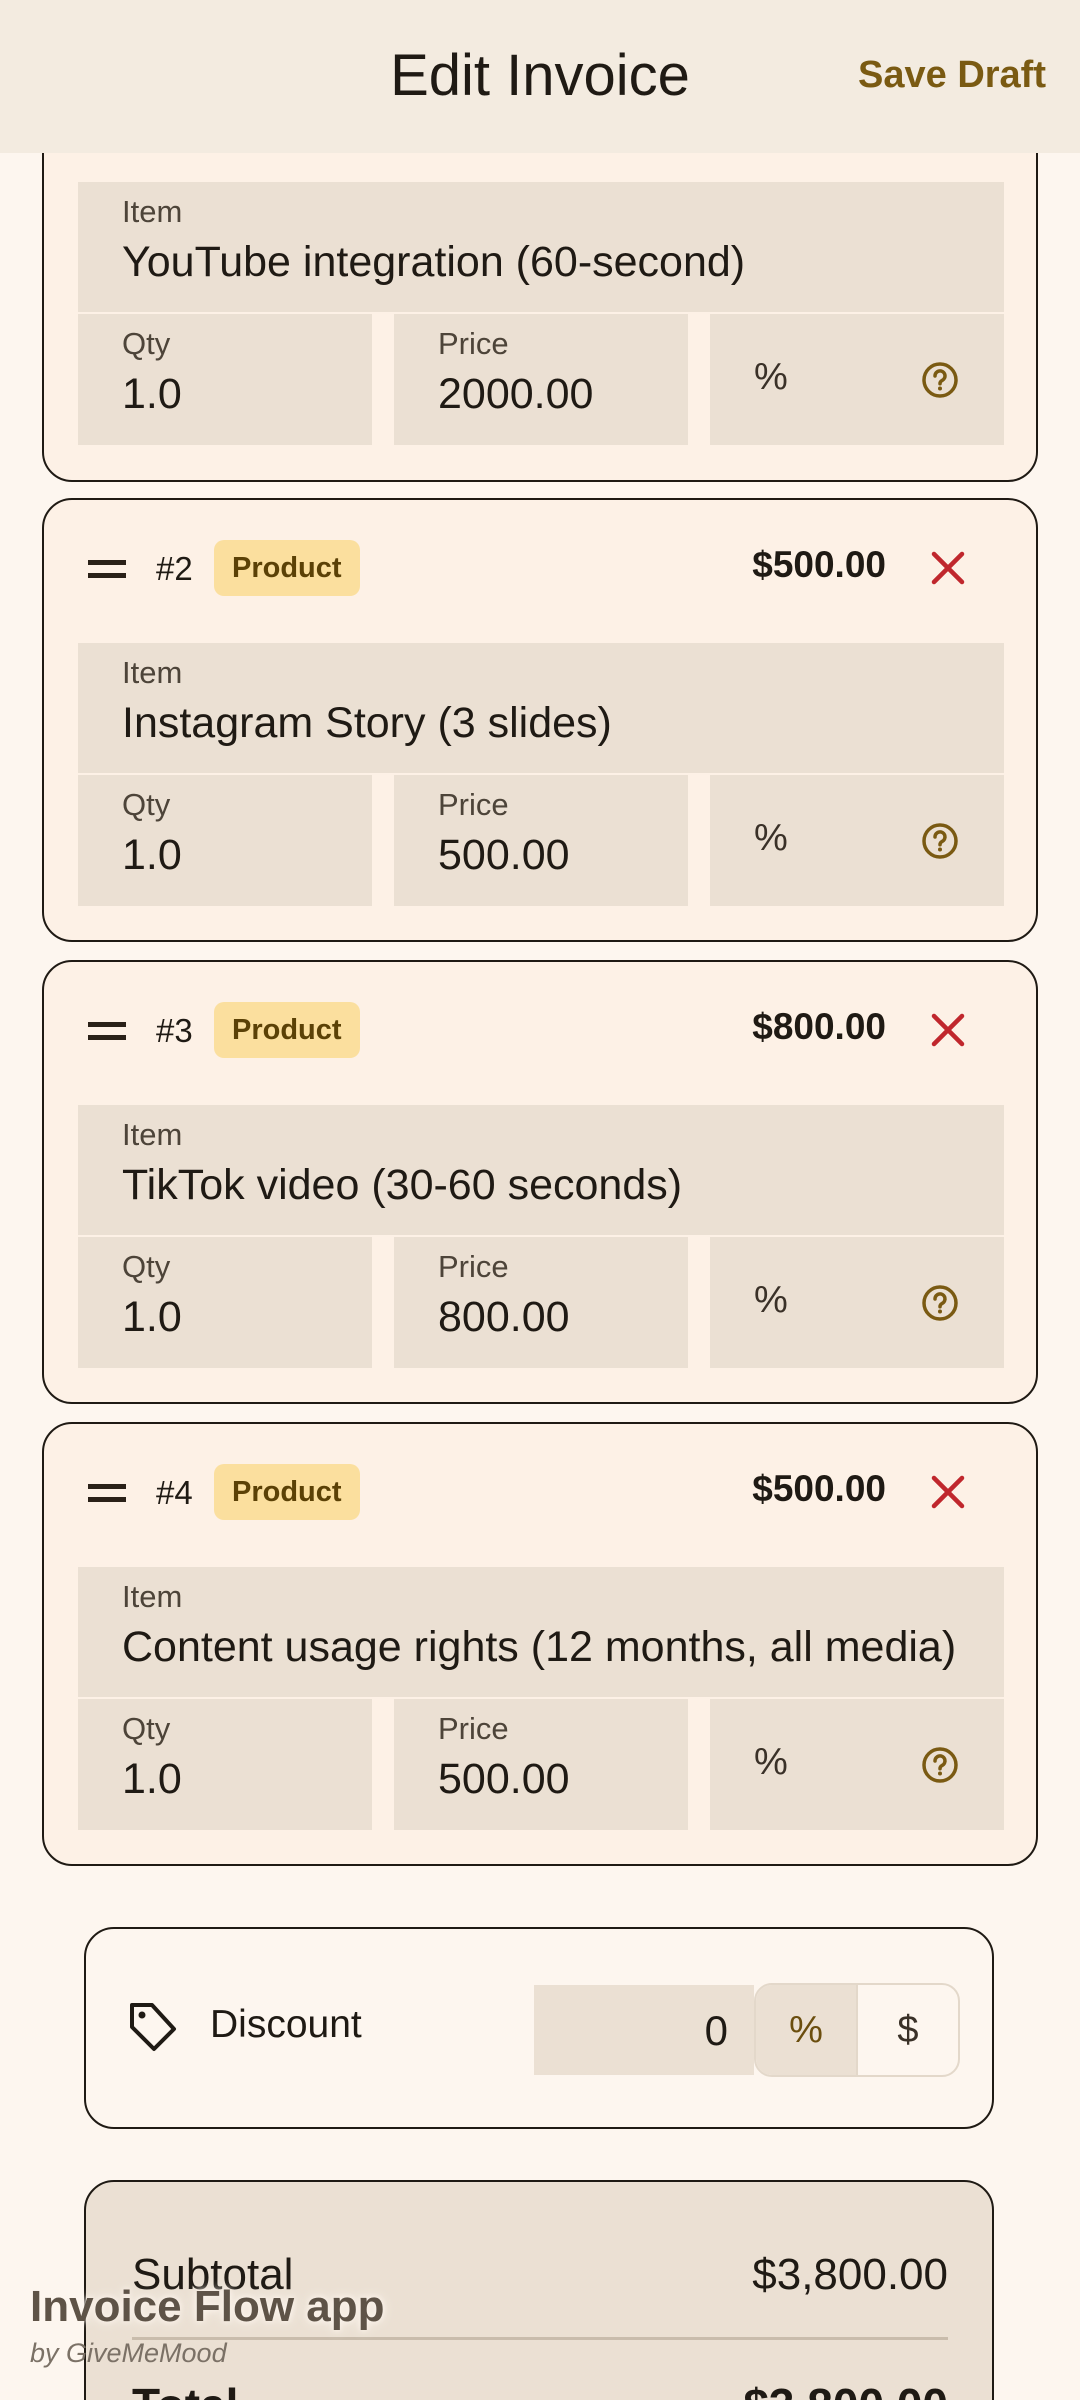 This screenshot has height=2400, width=1080. What do you see at coordinates (434, 262) in the screenshot?
I see `item-name-value: YouTube integration (60-second)` at bounding box center [434, 262].